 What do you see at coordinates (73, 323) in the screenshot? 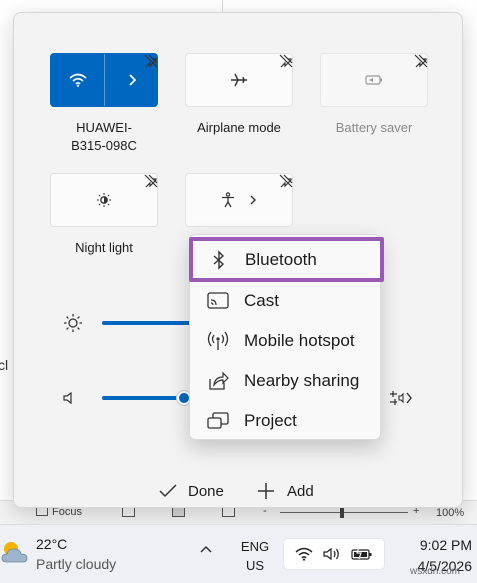
I see `brightness-icon` at bounding box center [73, 323].